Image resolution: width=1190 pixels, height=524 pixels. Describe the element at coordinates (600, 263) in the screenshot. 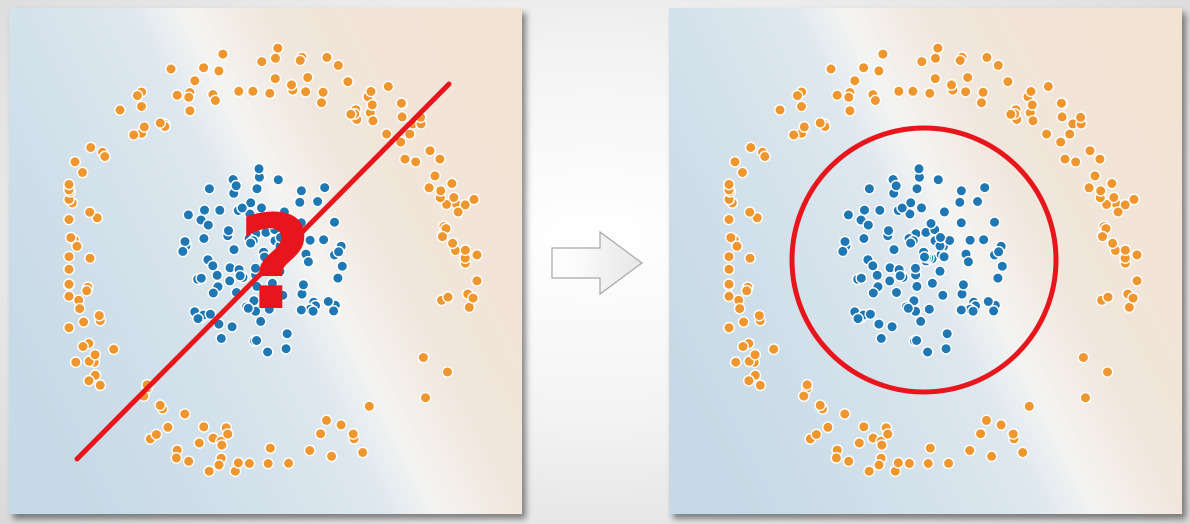

I see `right-arrow-icon` at that location.